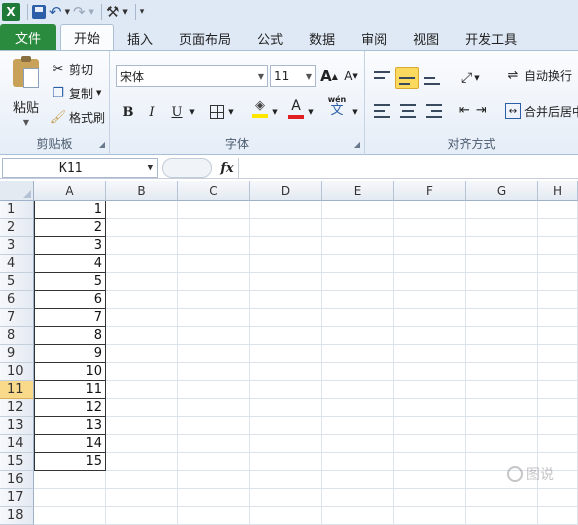 The width and height of the screenshot is (578, 525). I want to click on cell-f17, so click(430, 498).